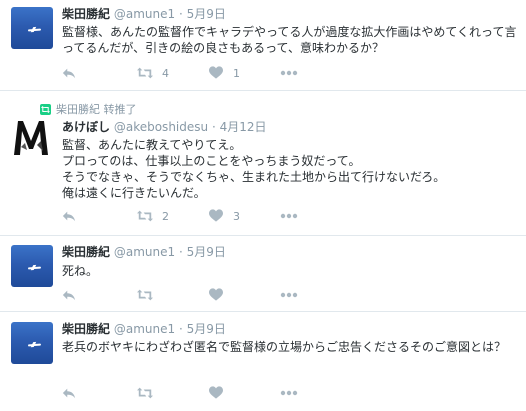 Image resolution: width=526 pixels, height=411 pixels. I want to click on user-handle: @akeboshidesu, so click(161, 127).